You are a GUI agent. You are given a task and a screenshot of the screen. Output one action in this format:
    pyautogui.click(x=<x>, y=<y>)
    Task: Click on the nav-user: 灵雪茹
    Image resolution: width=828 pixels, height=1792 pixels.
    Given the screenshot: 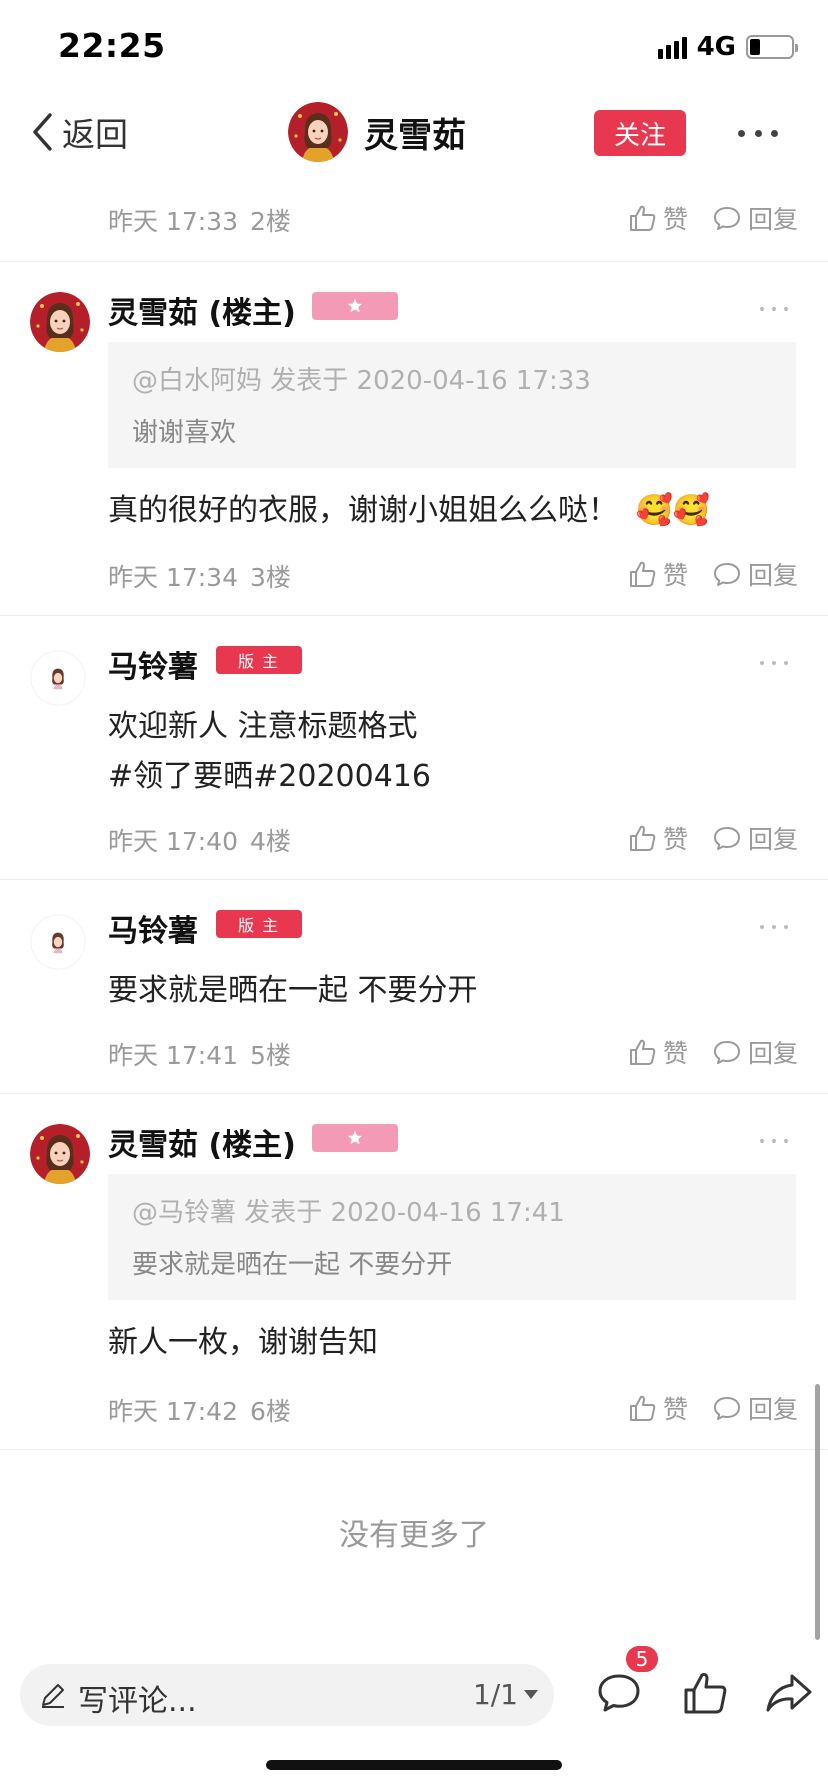 What is the action you would take?
    pyautogui.click(x=377, y=132)
    